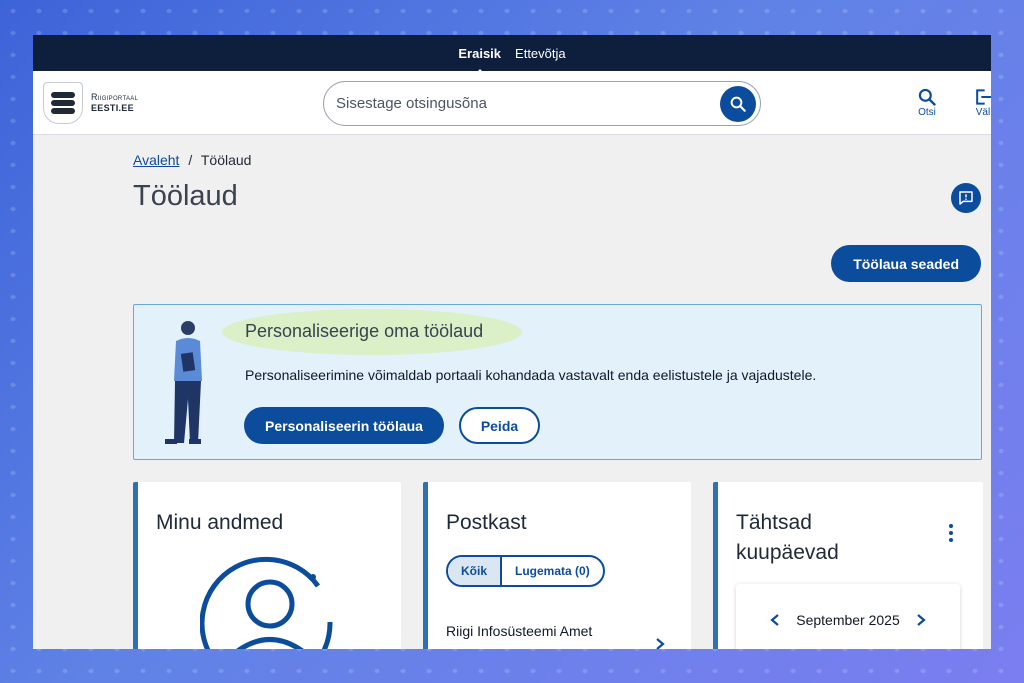 Image resolution: width=1024 pixels, height=683 pixels. Describe the element at coordinates (344, 425) in the screenshot. I see `personalize-button: Personaliseerin töölaua` at that location.